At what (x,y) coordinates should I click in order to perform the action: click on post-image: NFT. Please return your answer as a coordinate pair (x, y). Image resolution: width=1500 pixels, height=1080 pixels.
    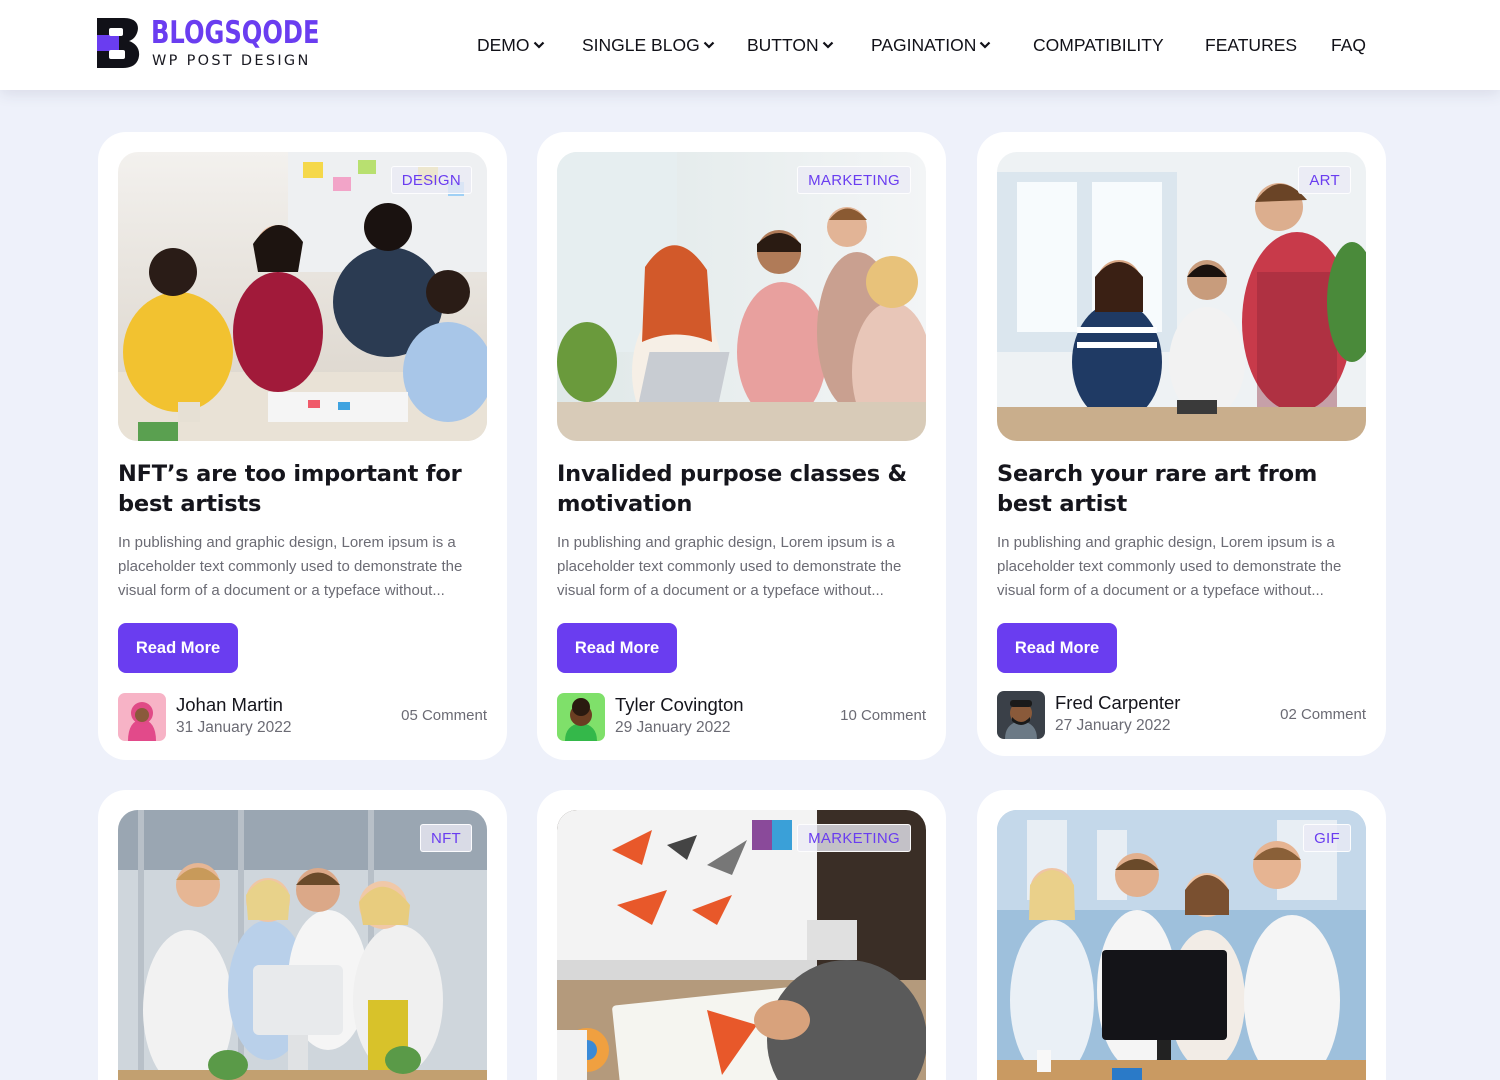
    Looking at the image, I should click on (302, 945).